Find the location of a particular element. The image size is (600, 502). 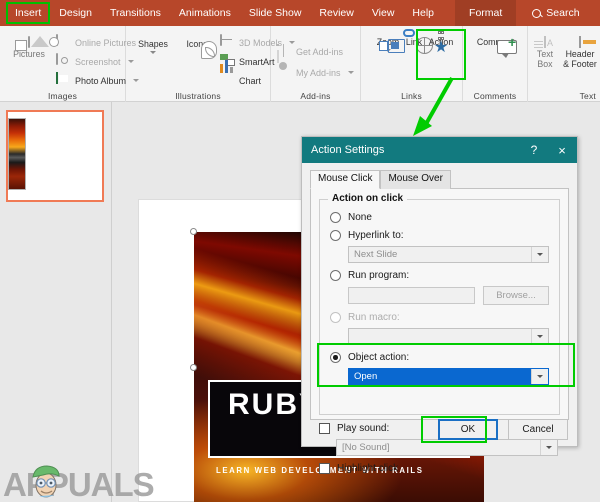

run-program-input is located at coordinates (411, 295).